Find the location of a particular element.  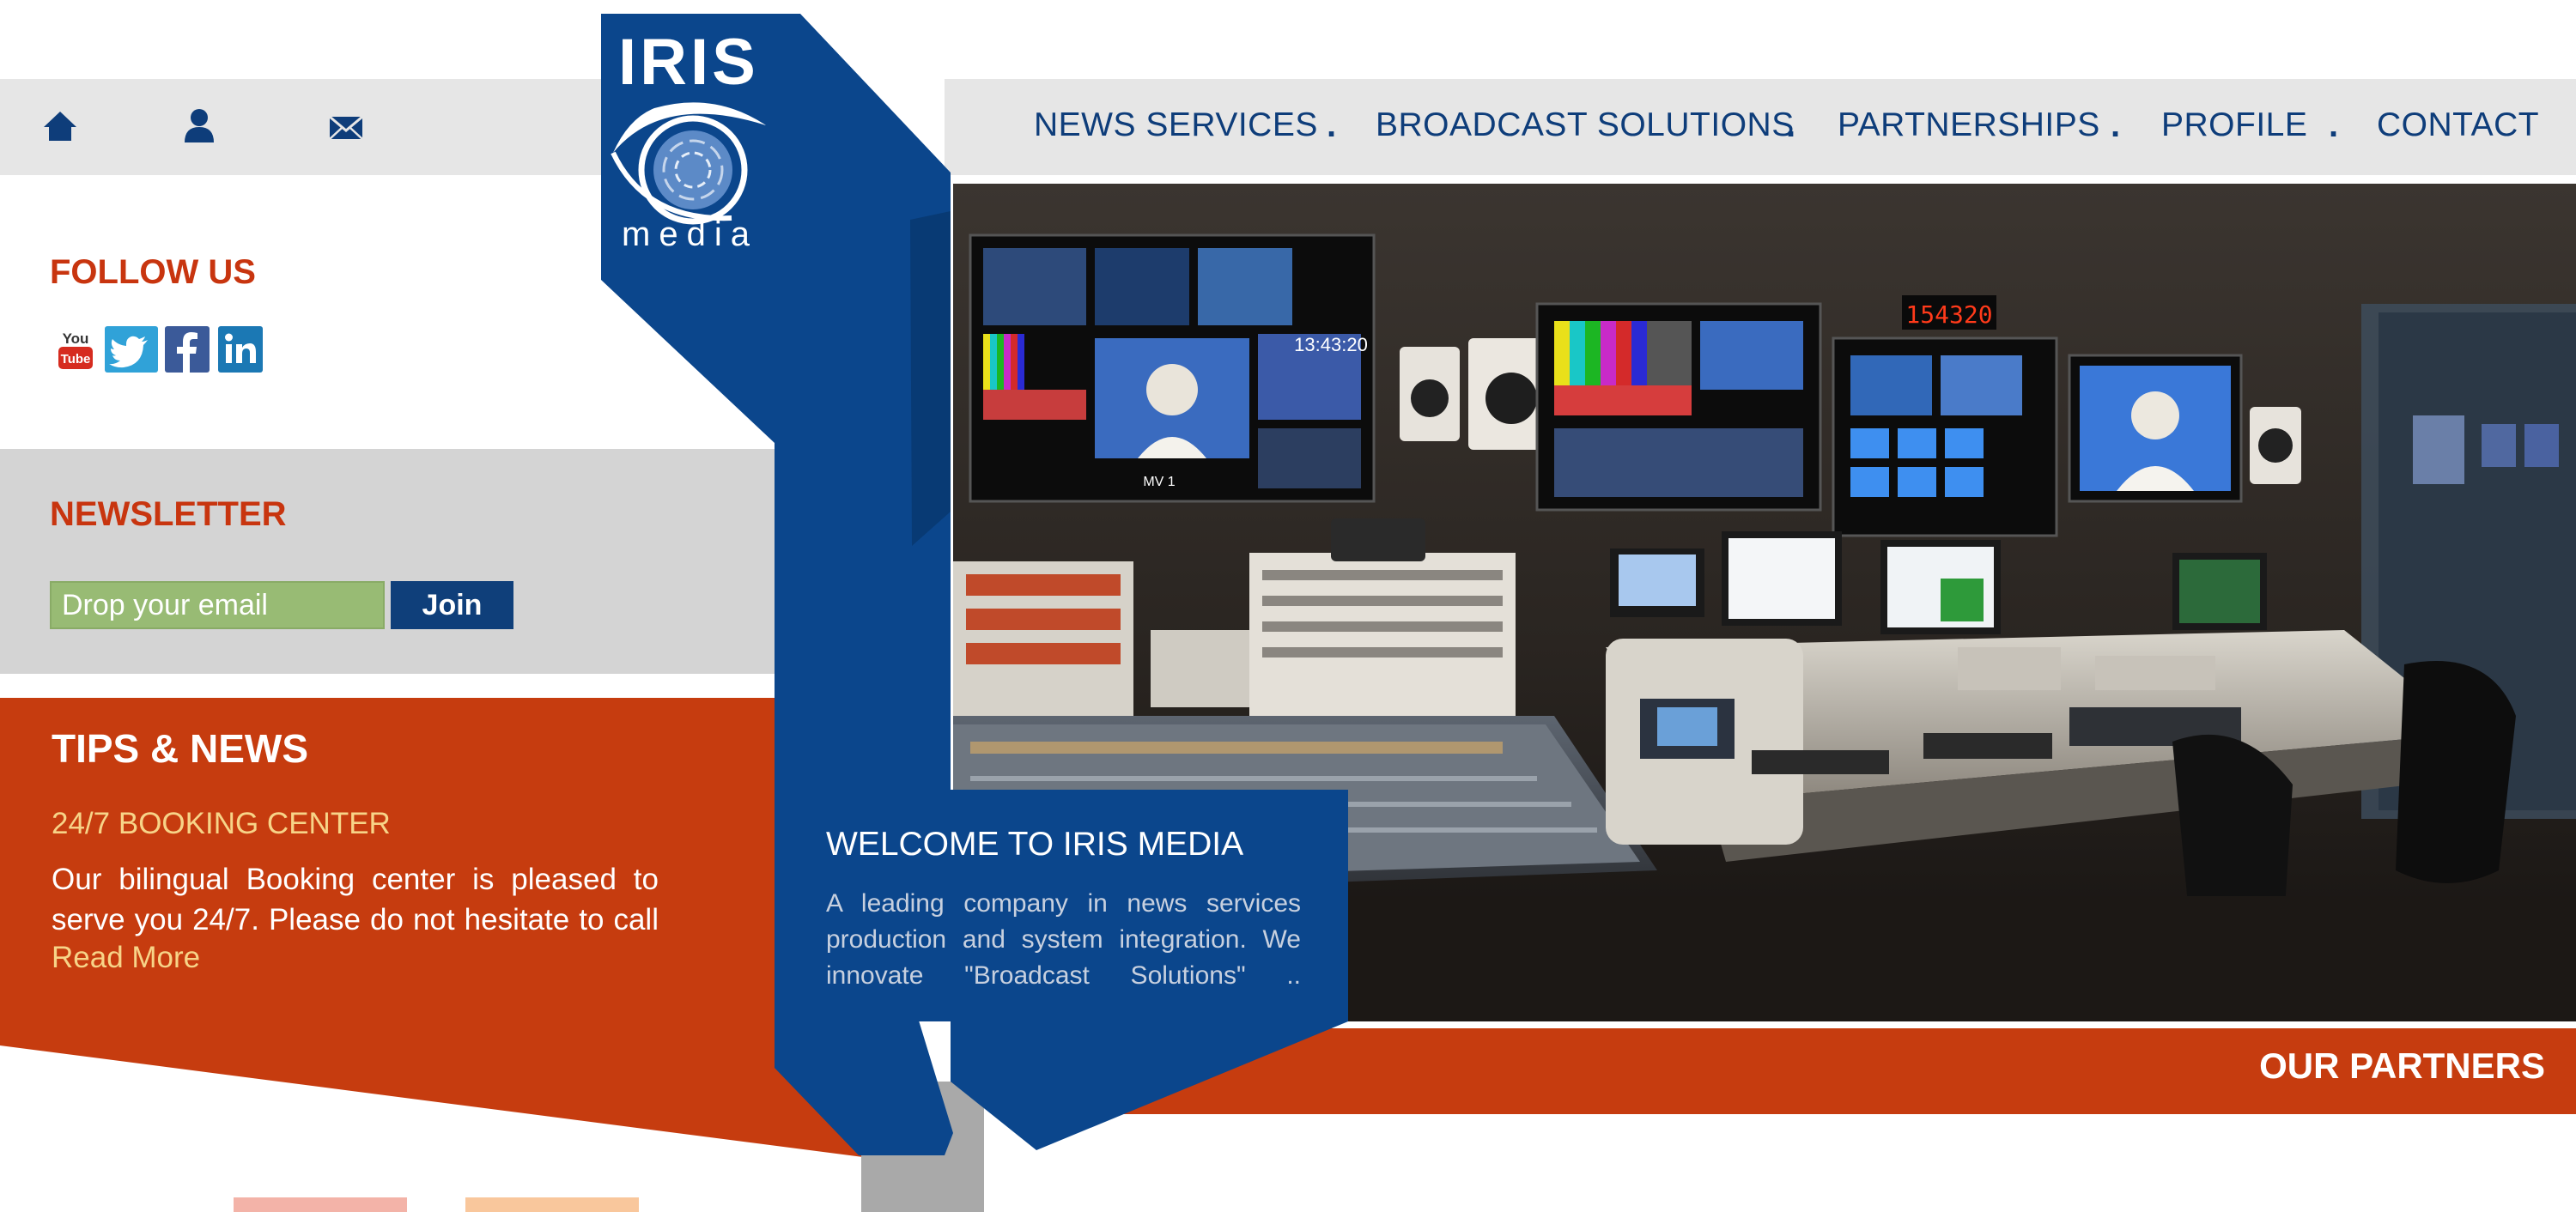

top-utility-bar is located at coordinates (301, 127).